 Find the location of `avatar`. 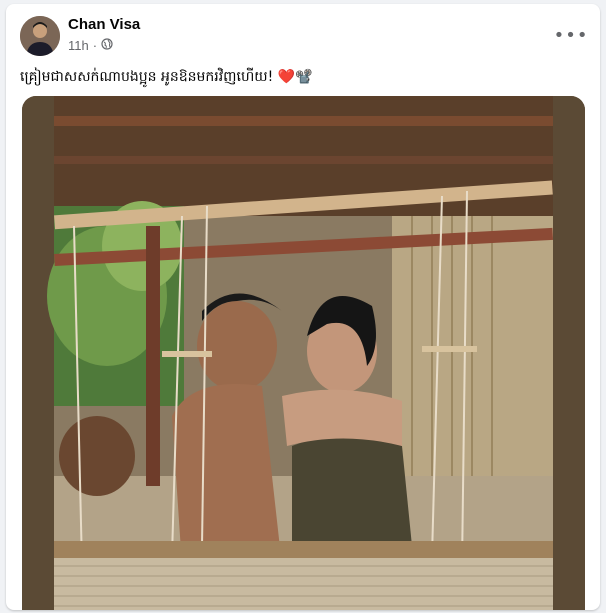

avatar is located at coordinates (40, 36).